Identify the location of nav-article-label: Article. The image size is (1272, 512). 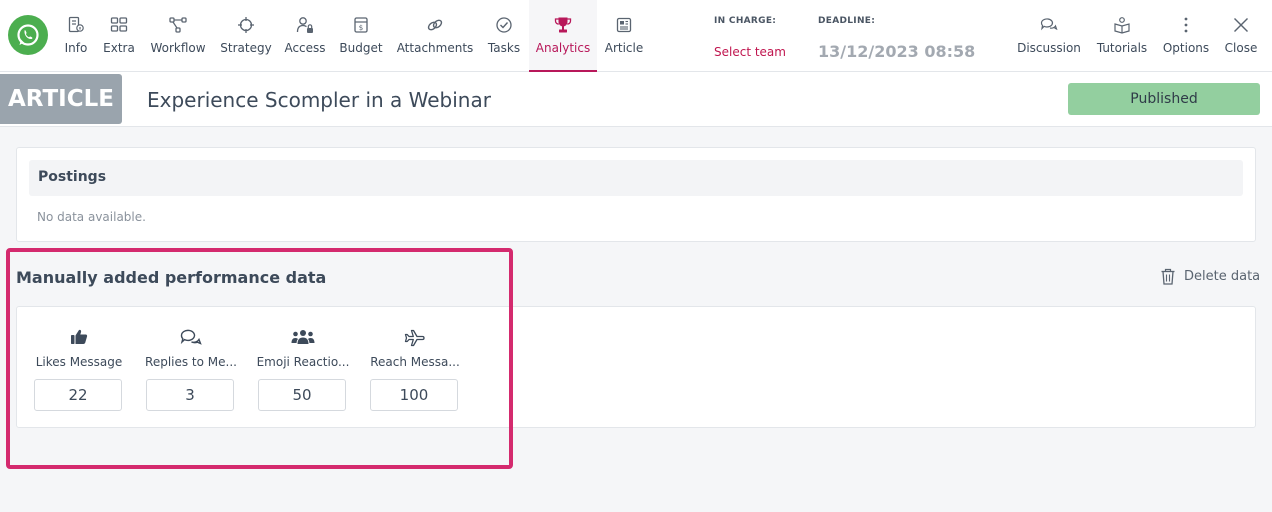
(624, 48).